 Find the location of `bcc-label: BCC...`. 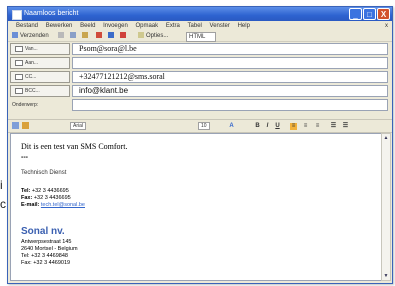

bcc-label: BCC... is located at coordinates (32, 91).